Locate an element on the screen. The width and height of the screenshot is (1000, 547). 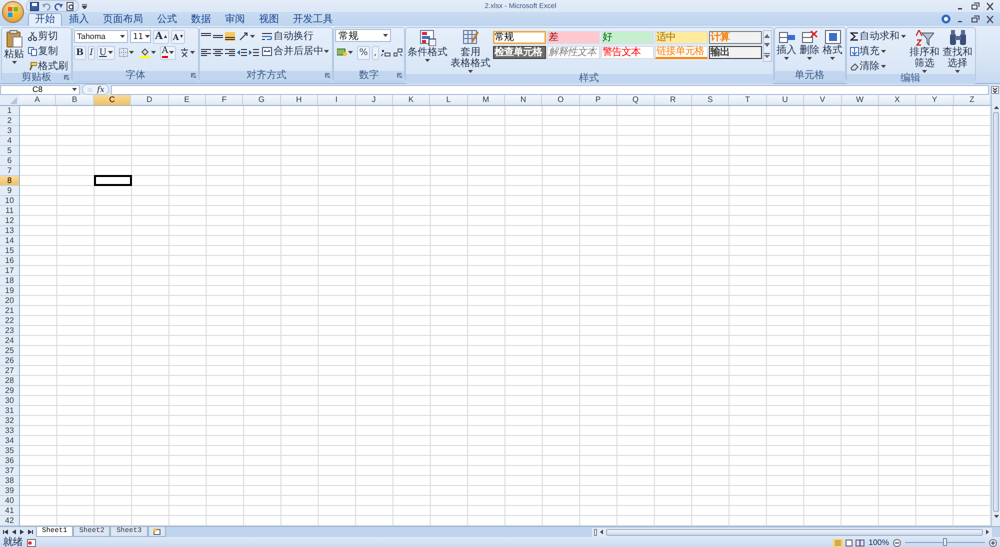
column-header: J is located at coordinates (374, 100).